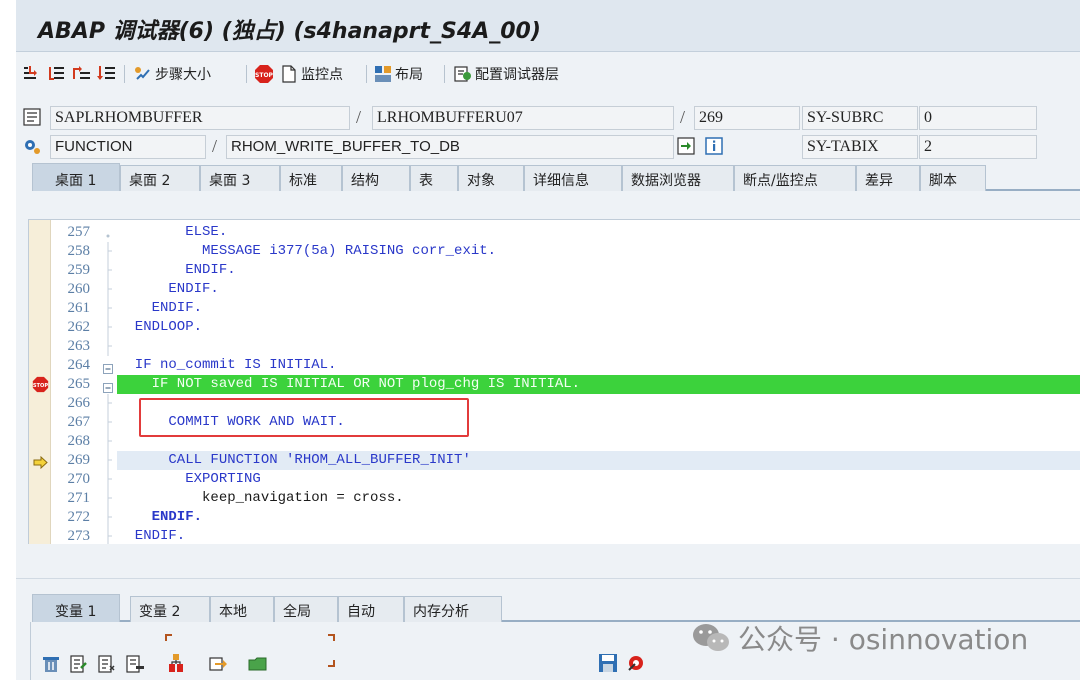  Describe the element at coordinates (79, 517) in the screenshot. I see `line-number: 272` at that location.